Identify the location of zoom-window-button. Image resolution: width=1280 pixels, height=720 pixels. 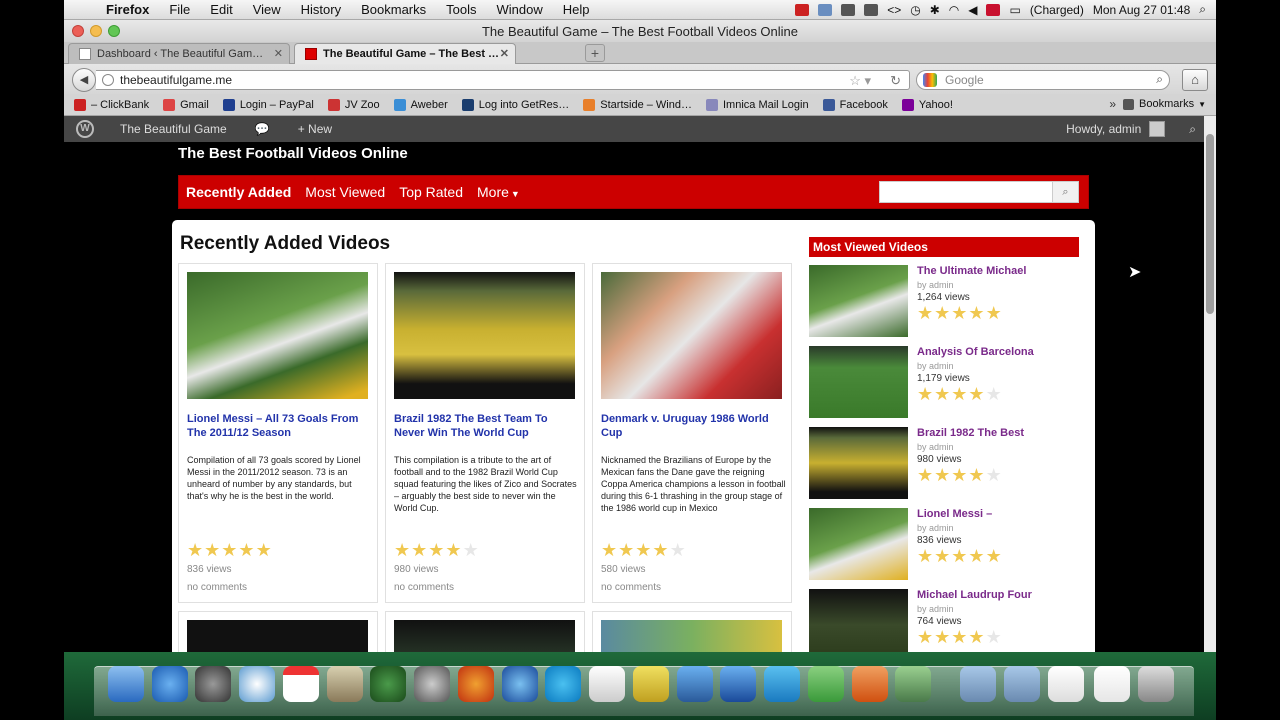
(114, 31).